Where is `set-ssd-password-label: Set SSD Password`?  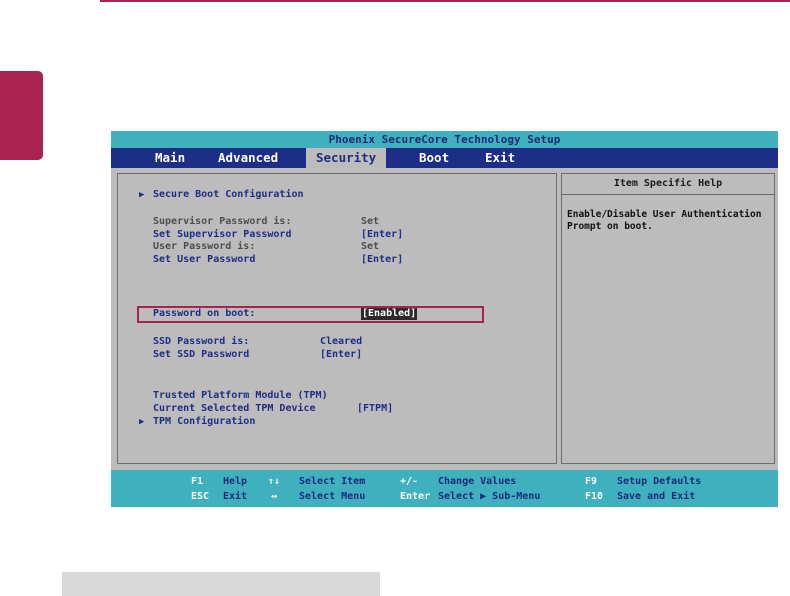
set-ssd-password-label: Set SSD Password is located at coordinates (201, 354).